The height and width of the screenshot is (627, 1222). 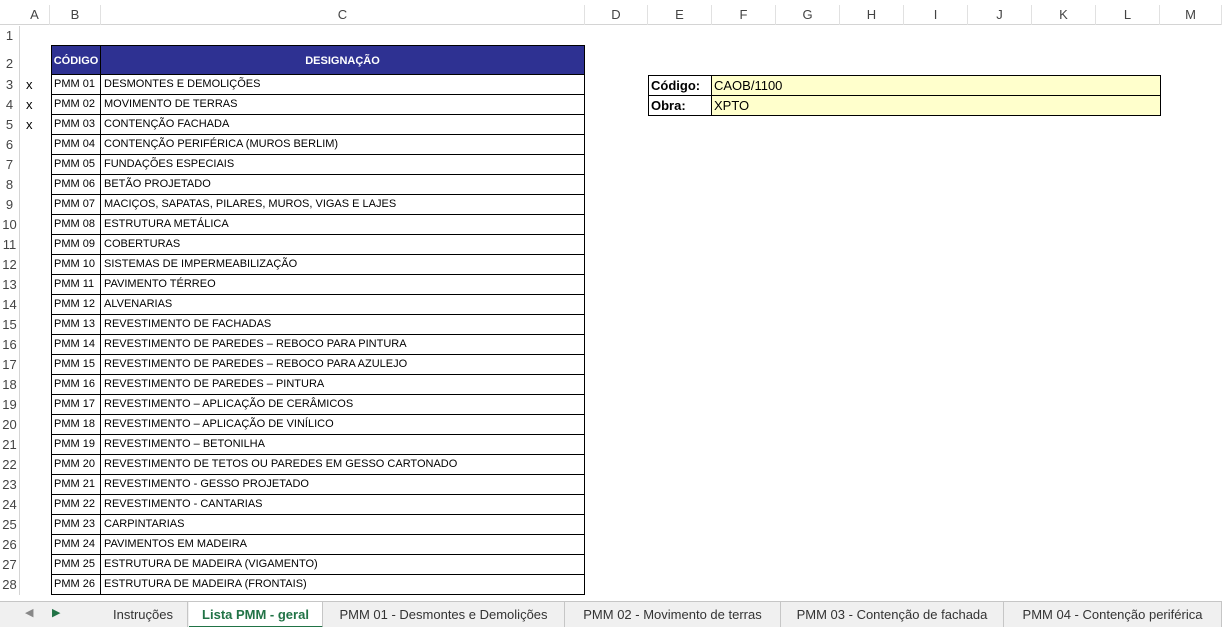 What do you see at coordinates (76, 324) in the screenshot?
I see `cell-code: PMM 13` at bounding box center [76, 324].